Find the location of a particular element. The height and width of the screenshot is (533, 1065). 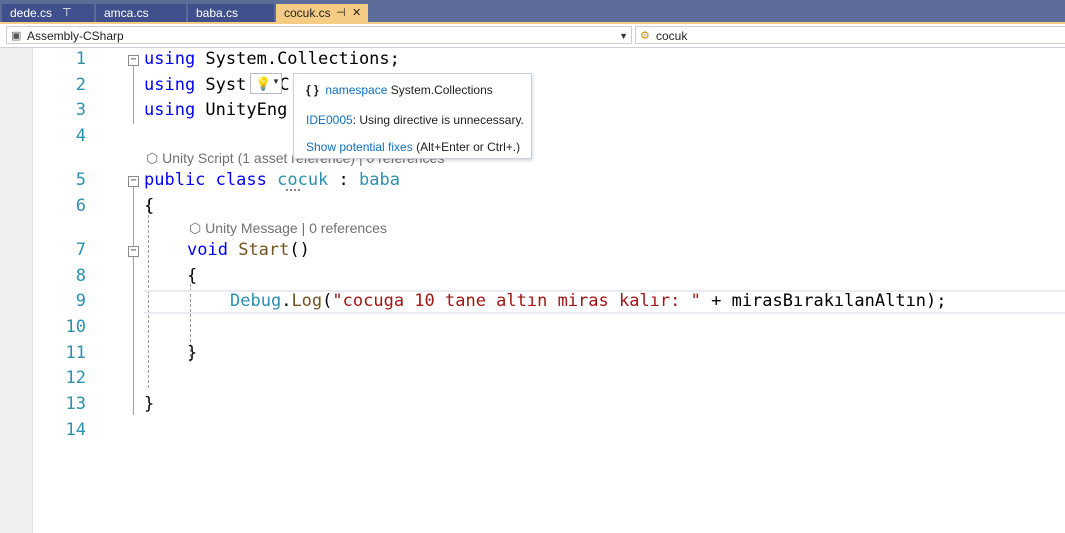

code-line-13: } is located at coordinates (149, 404).